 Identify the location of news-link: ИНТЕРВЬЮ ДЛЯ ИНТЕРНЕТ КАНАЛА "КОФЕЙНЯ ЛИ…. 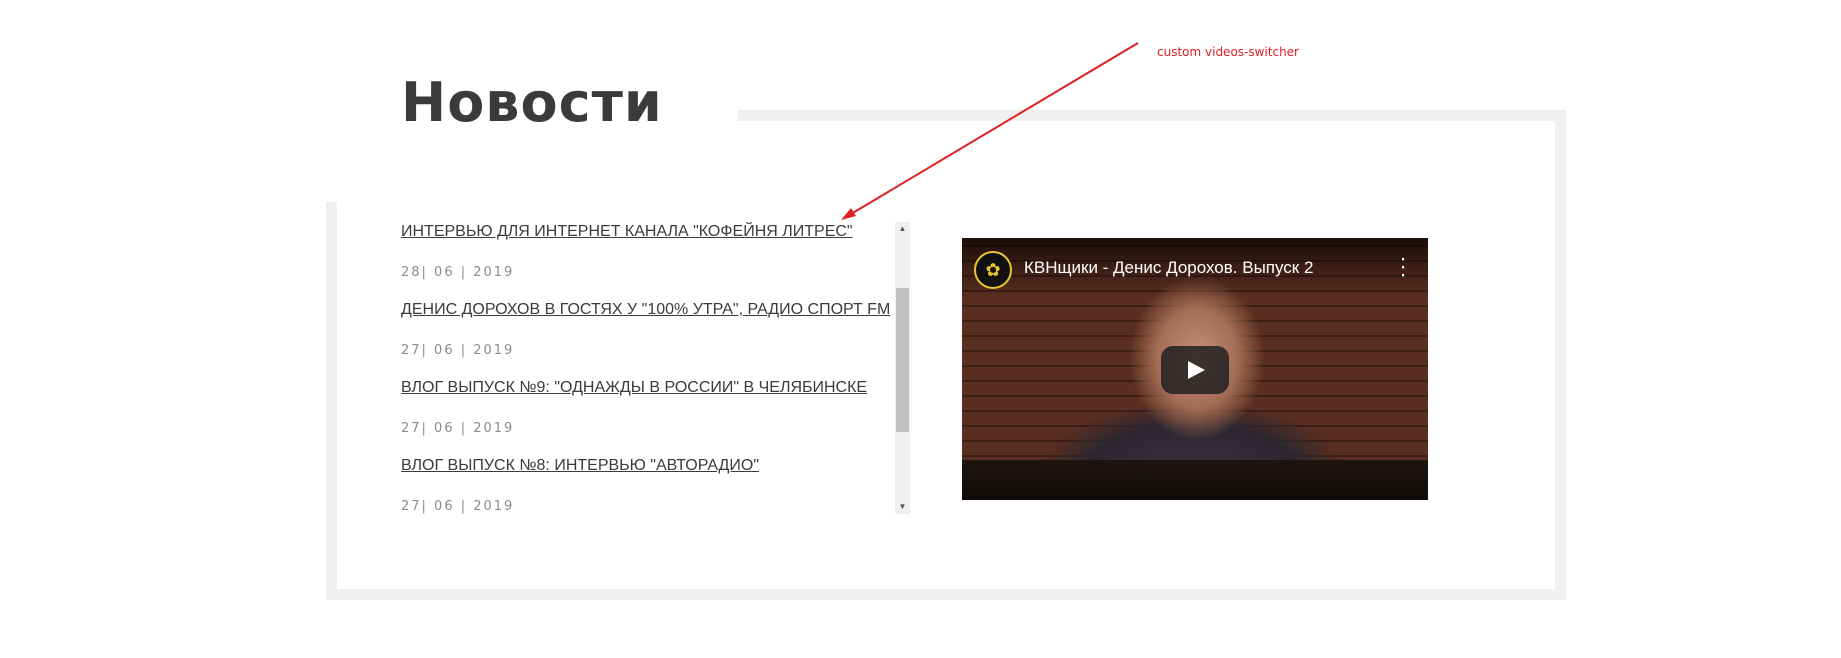
(651, 232).